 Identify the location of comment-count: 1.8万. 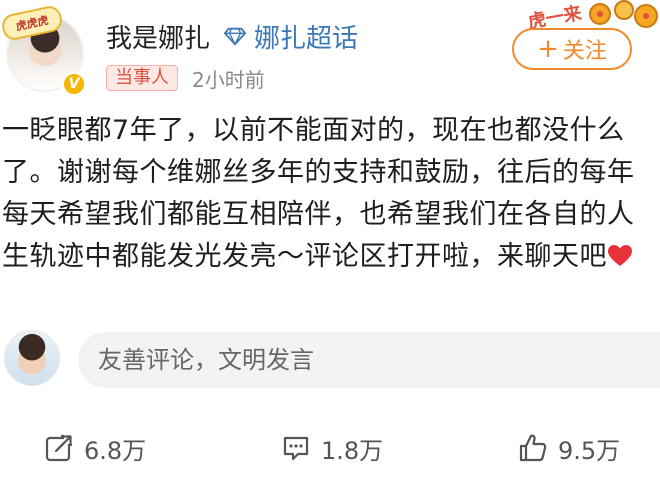
(352, 450).